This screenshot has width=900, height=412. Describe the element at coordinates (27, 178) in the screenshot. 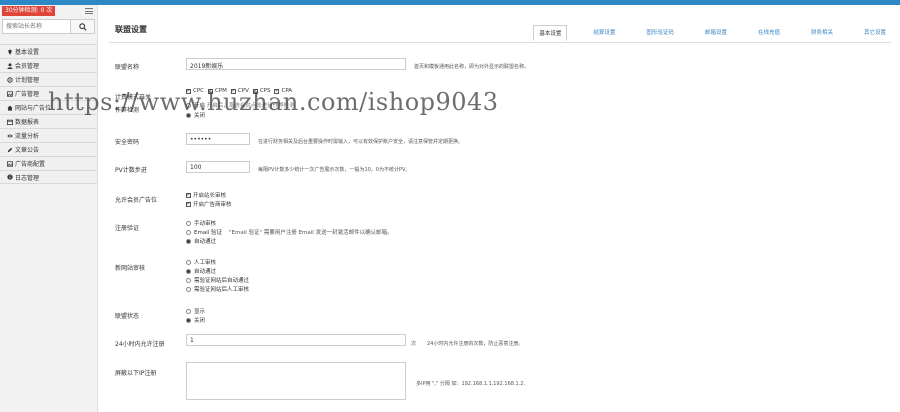

I see `sidebar-item-label: 日志管理` at that location.